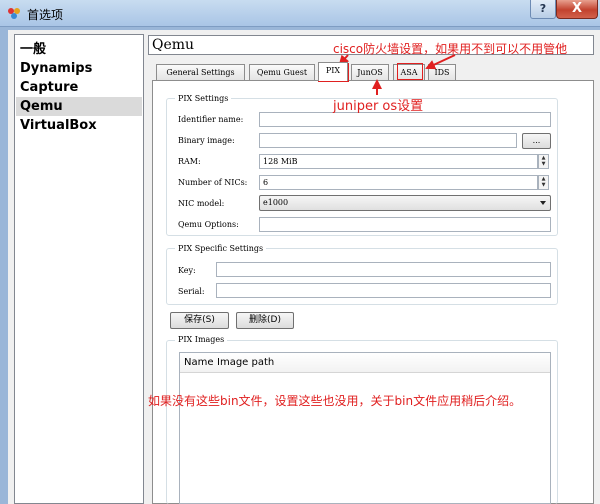  What do you see at coordinates (276, 202) in the screenshot?
I see `nic-model-value: e1000` at bounding box center [276, 202].